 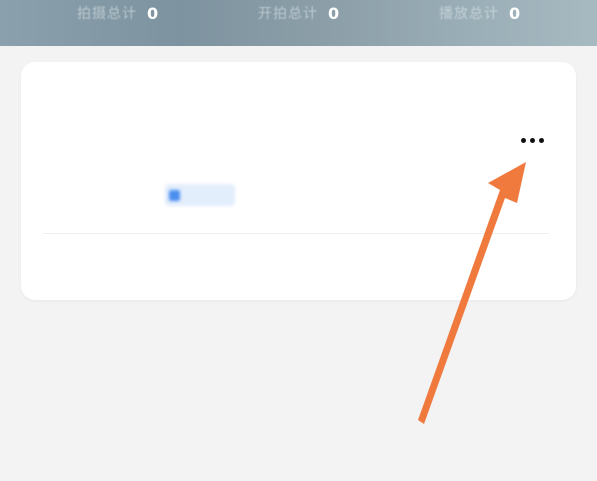 What do you see at coordinates (469, 14) in the screenshot?
I see `stat-label: 播放总计` at bounding box center [469, 14].